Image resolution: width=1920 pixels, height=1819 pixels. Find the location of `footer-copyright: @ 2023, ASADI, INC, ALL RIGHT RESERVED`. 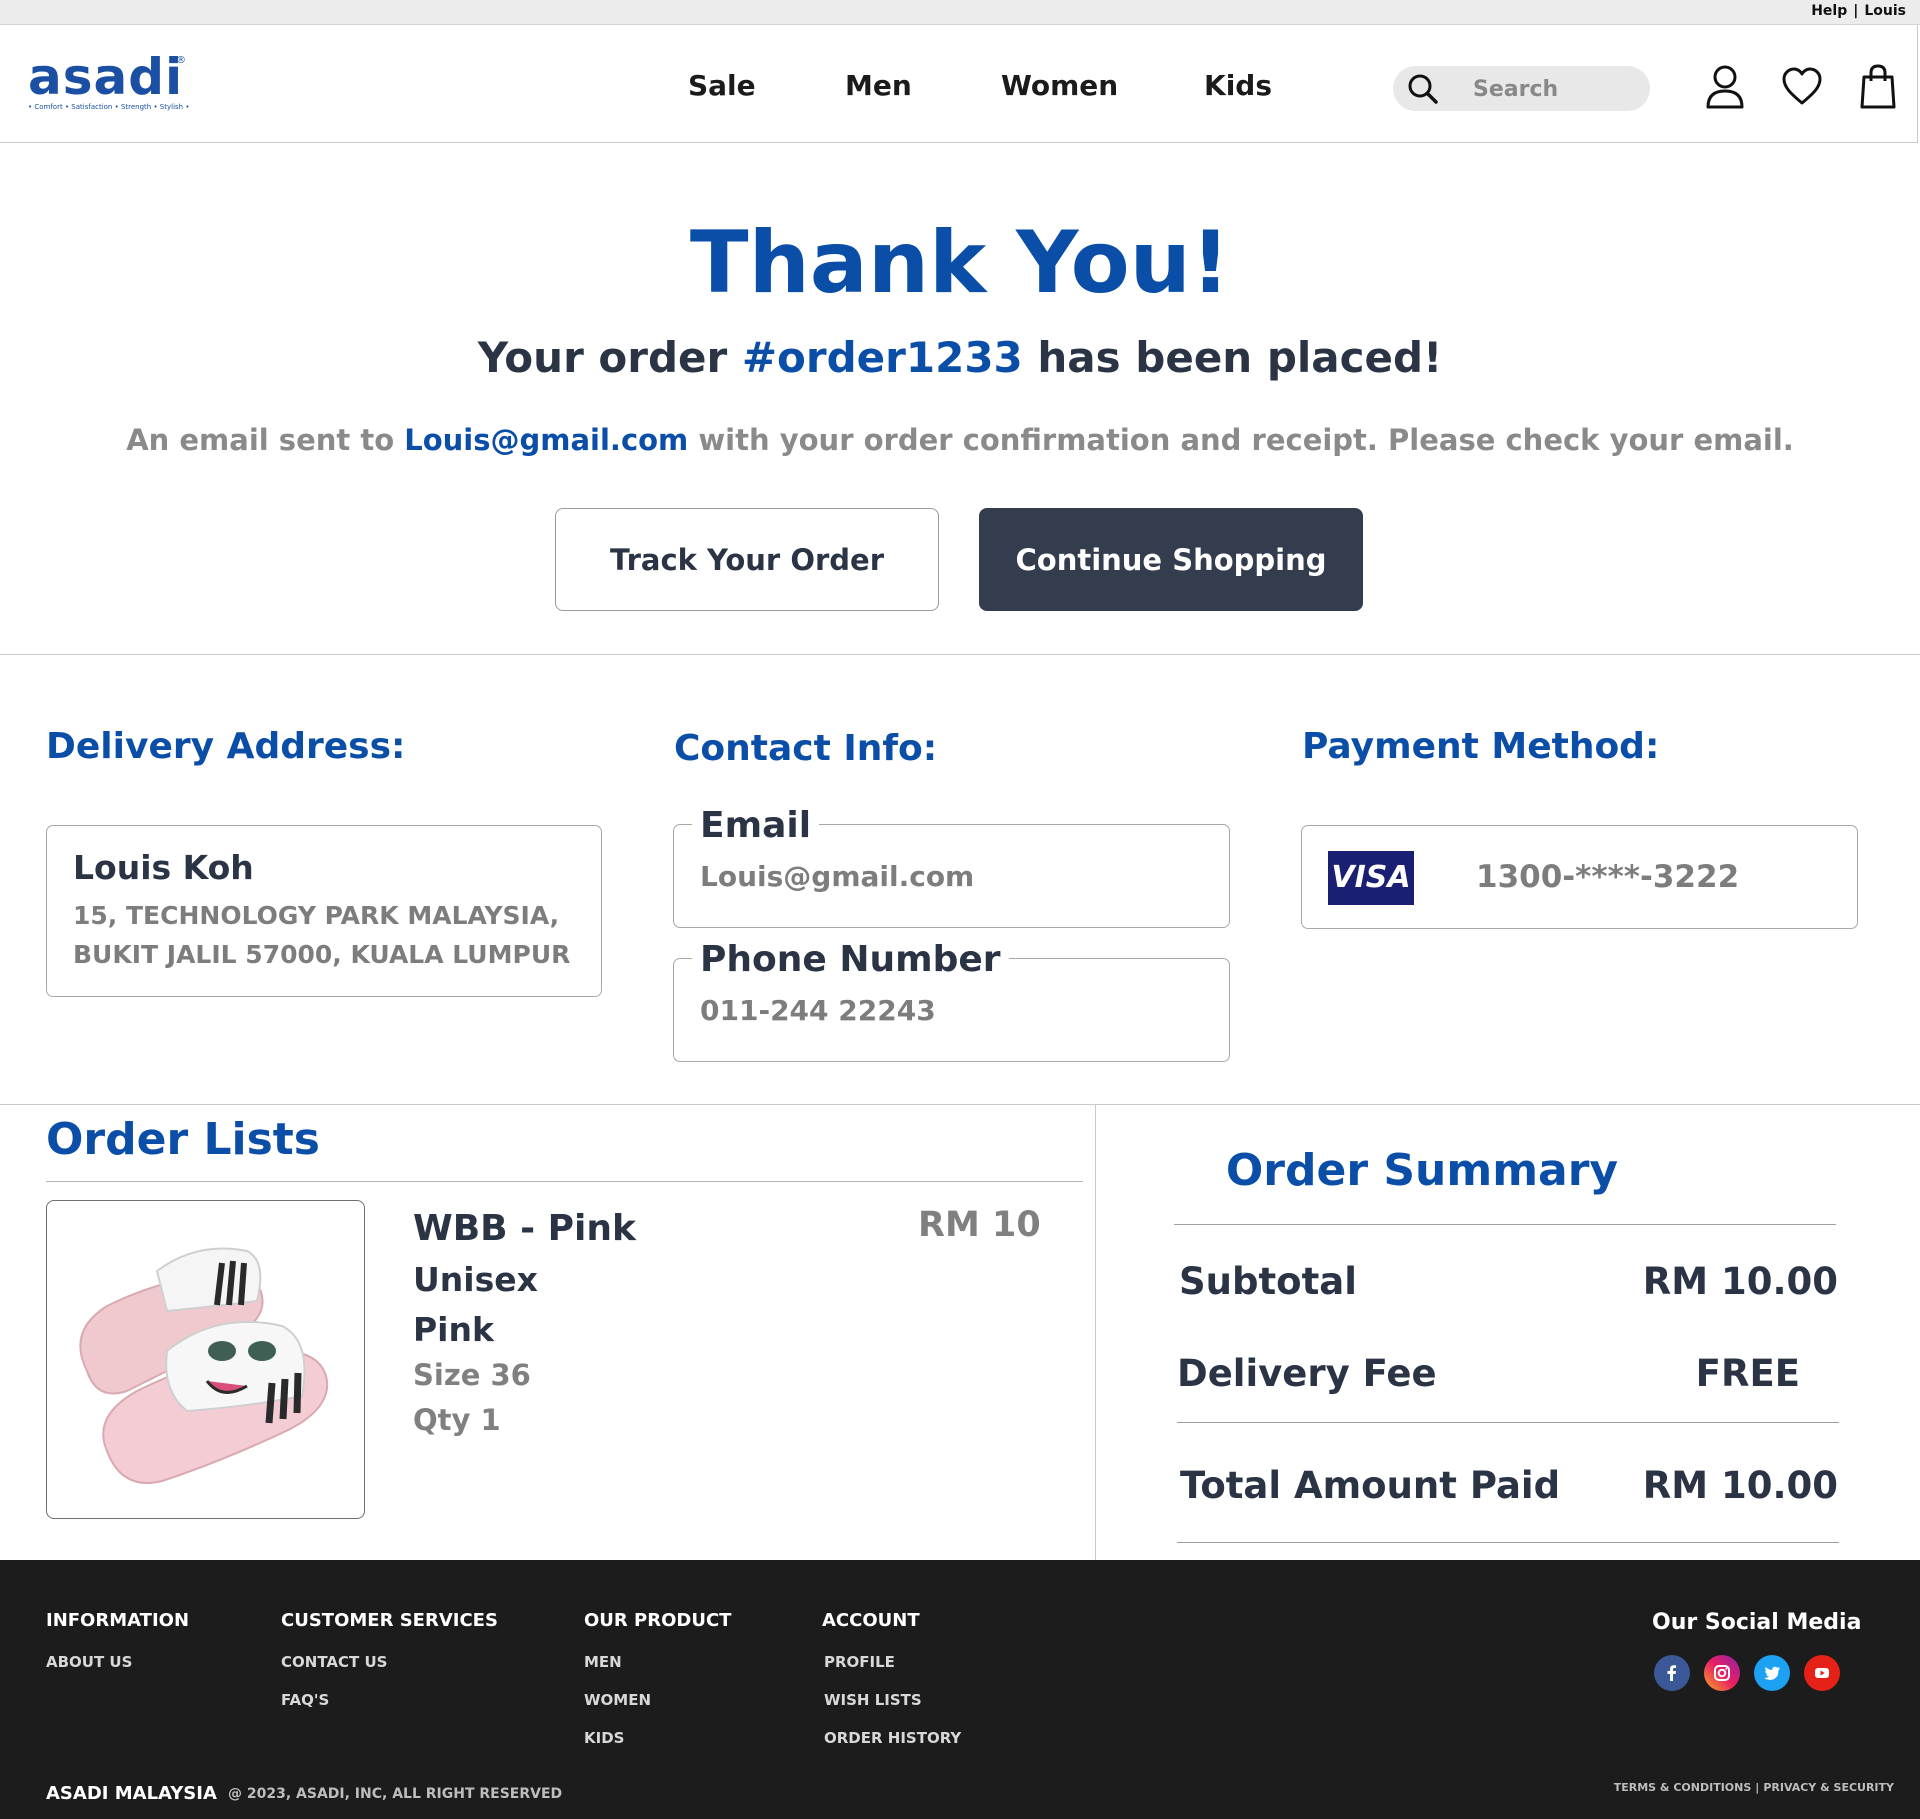

footer-copyright: @ 2023, ASADI, INC, ALL RIGHT RESERVED is located at coordinates (395, 1794).